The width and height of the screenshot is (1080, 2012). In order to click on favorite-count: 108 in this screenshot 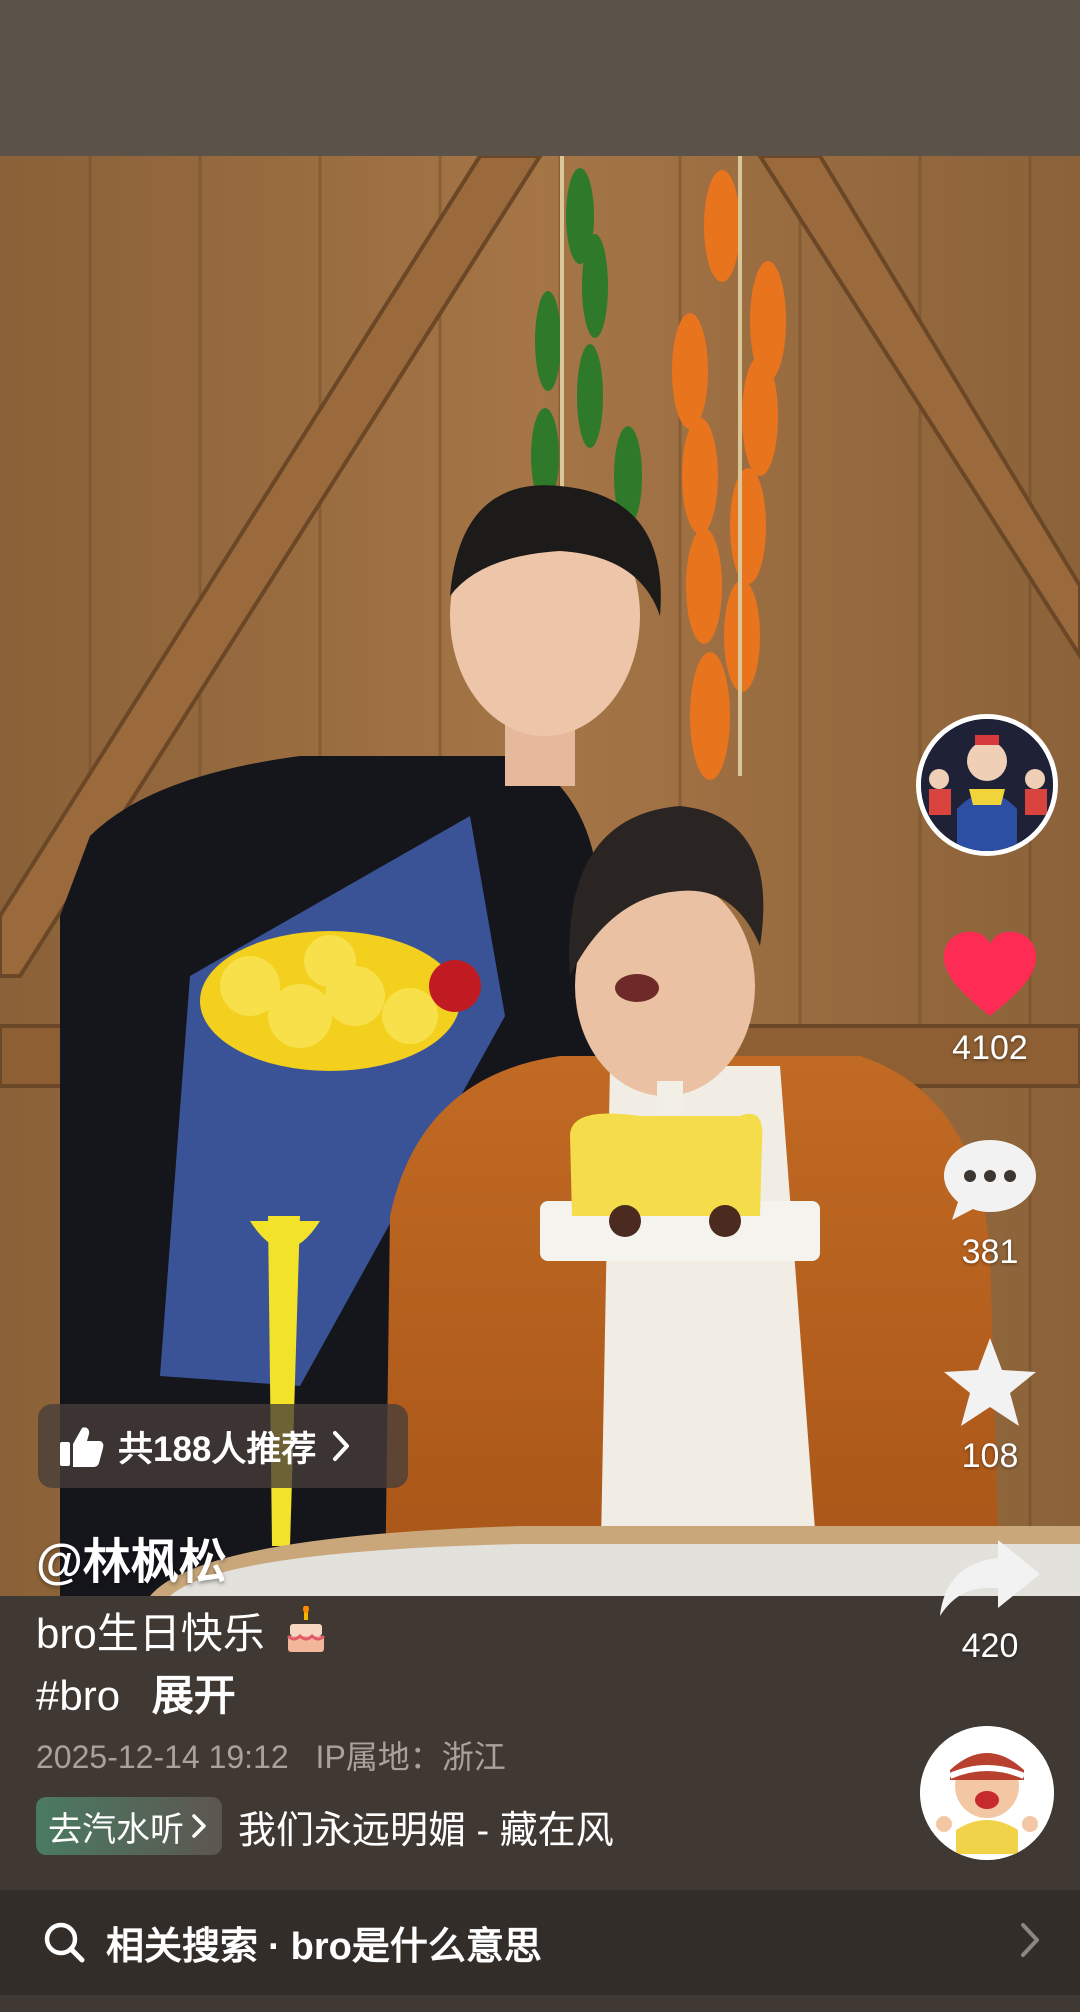, I will do `click(990, 1456)`.